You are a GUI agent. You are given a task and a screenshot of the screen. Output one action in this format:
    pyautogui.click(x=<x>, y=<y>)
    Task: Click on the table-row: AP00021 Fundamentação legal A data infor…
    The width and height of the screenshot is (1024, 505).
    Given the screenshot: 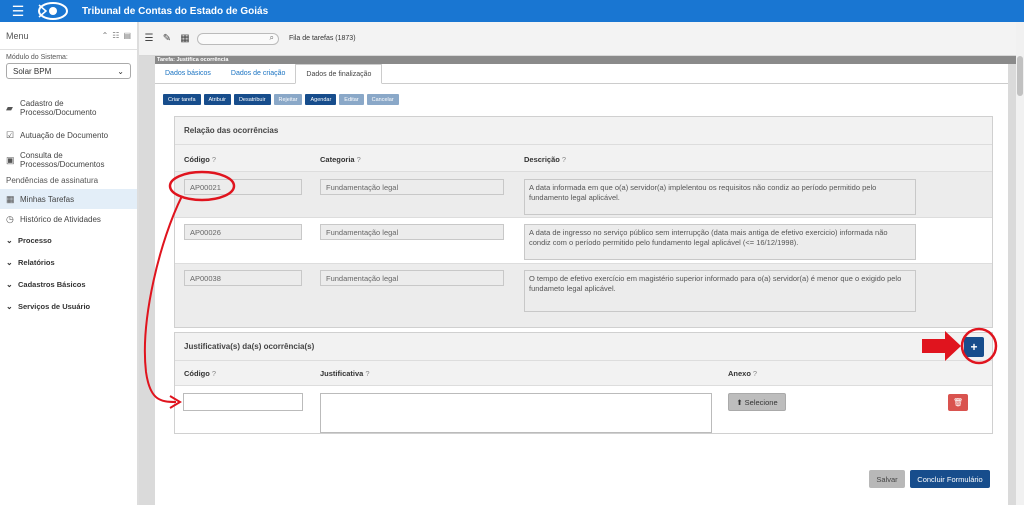 What is the action you would take?
    pyautogui.click(x=583, y=194)
    